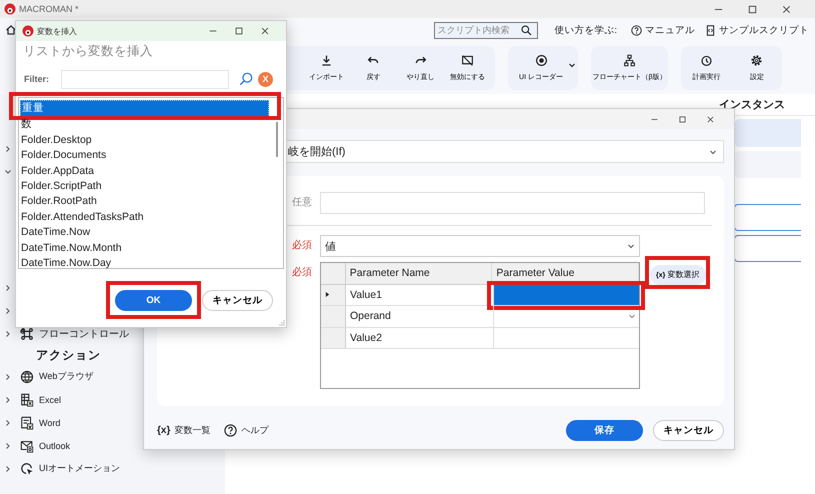  I want to click on ok-button: OK, so click(153, 300).